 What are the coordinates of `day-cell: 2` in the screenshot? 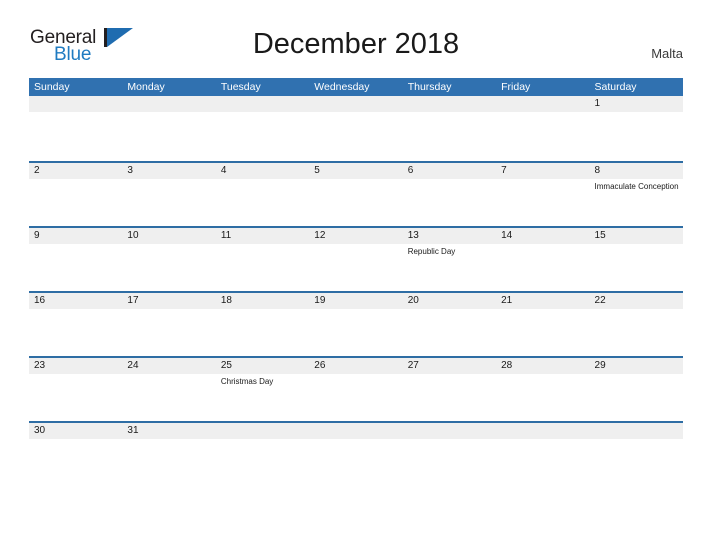 It's located at (75, 171).